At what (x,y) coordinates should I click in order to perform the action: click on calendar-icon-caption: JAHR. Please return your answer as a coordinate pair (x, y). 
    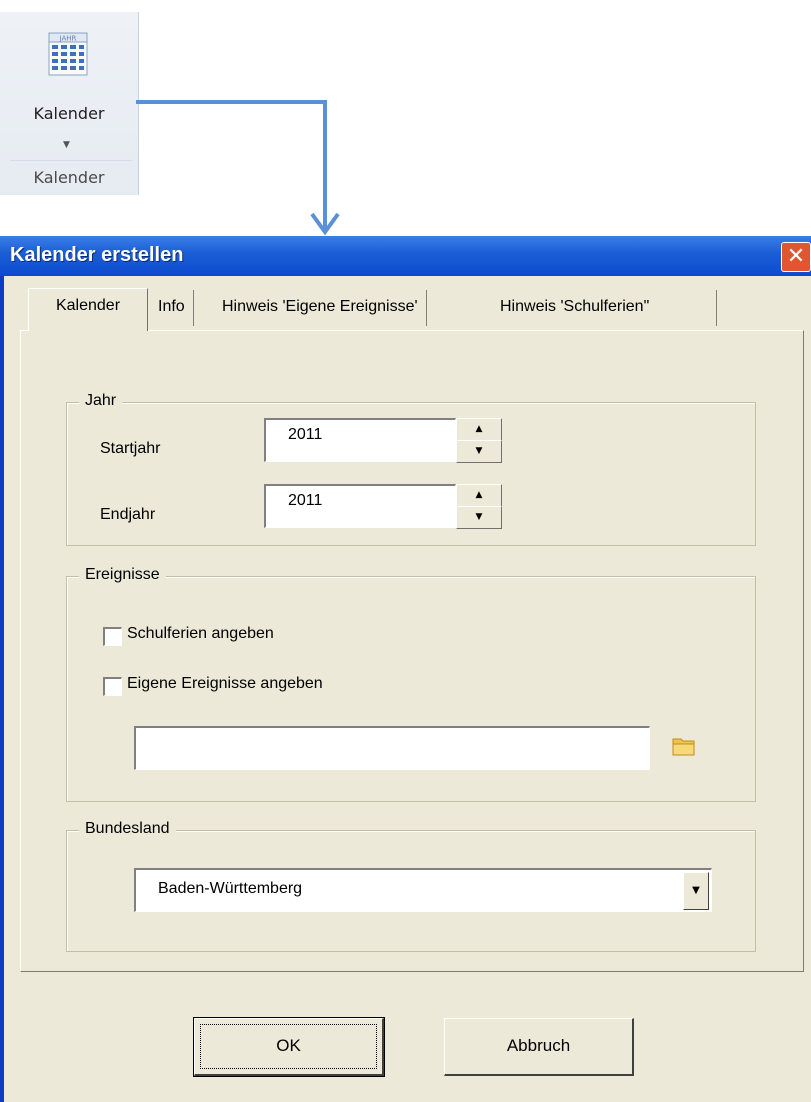
    Looking at the image, I should click on (68, 39).